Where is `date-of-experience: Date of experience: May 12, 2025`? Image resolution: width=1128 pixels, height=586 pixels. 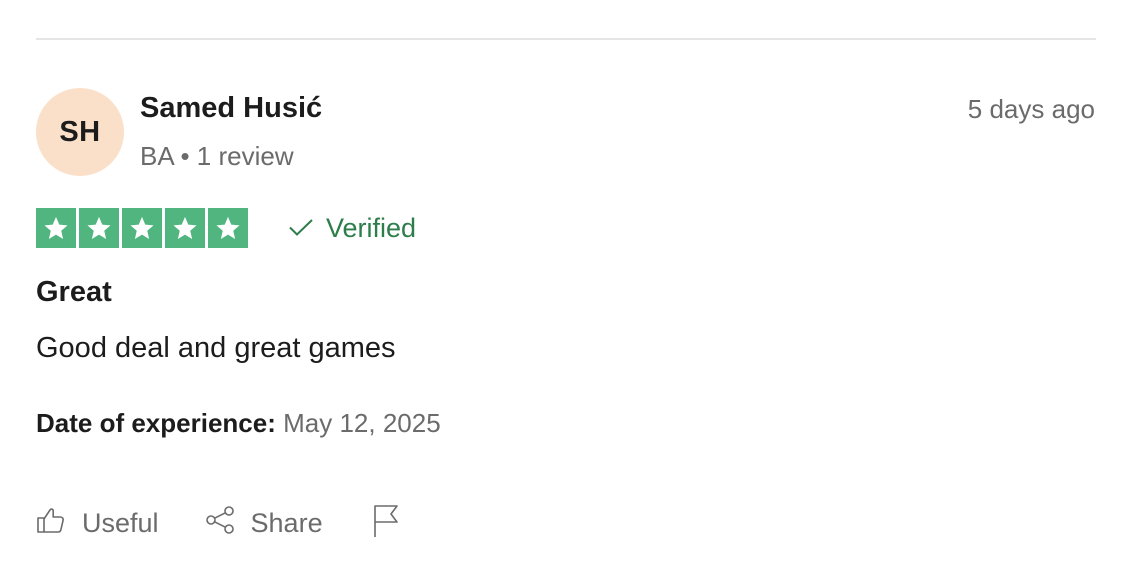 date-of-experience: Date of experience: May 12, 2025 is located at coordinates (238, 423).